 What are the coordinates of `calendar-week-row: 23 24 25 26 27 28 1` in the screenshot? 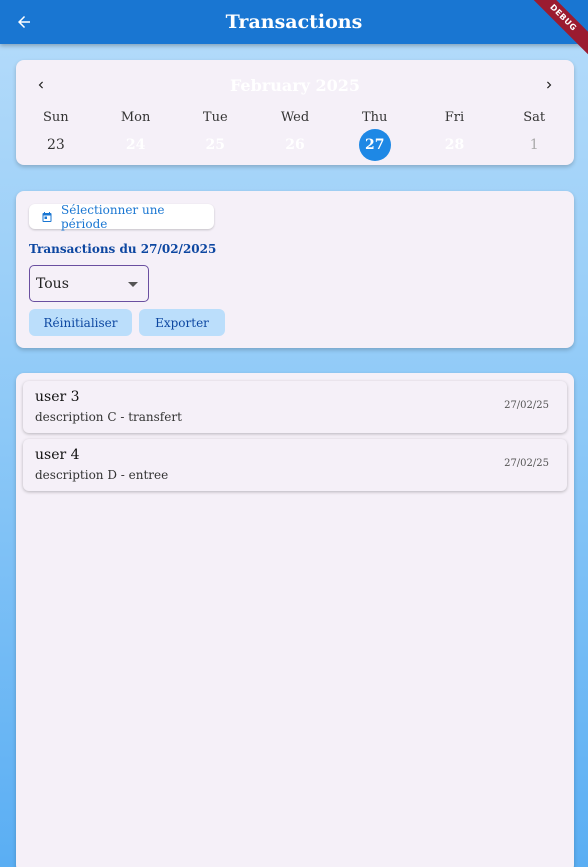 It's located at (295, 145).